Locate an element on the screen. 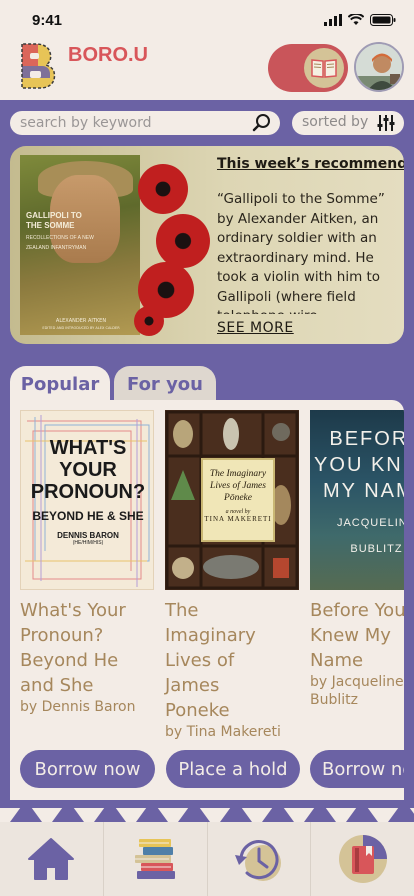 The height and width of the screenshot is (896, 414). book-title-line: Poneke is located at coordinates (197, 710).